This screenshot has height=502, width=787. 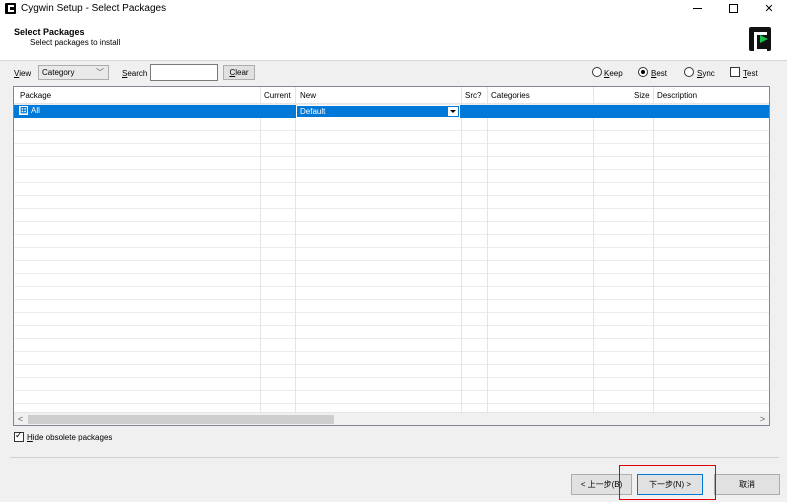 I want to click on close-icon: ✕, so click(x=769, y=8).